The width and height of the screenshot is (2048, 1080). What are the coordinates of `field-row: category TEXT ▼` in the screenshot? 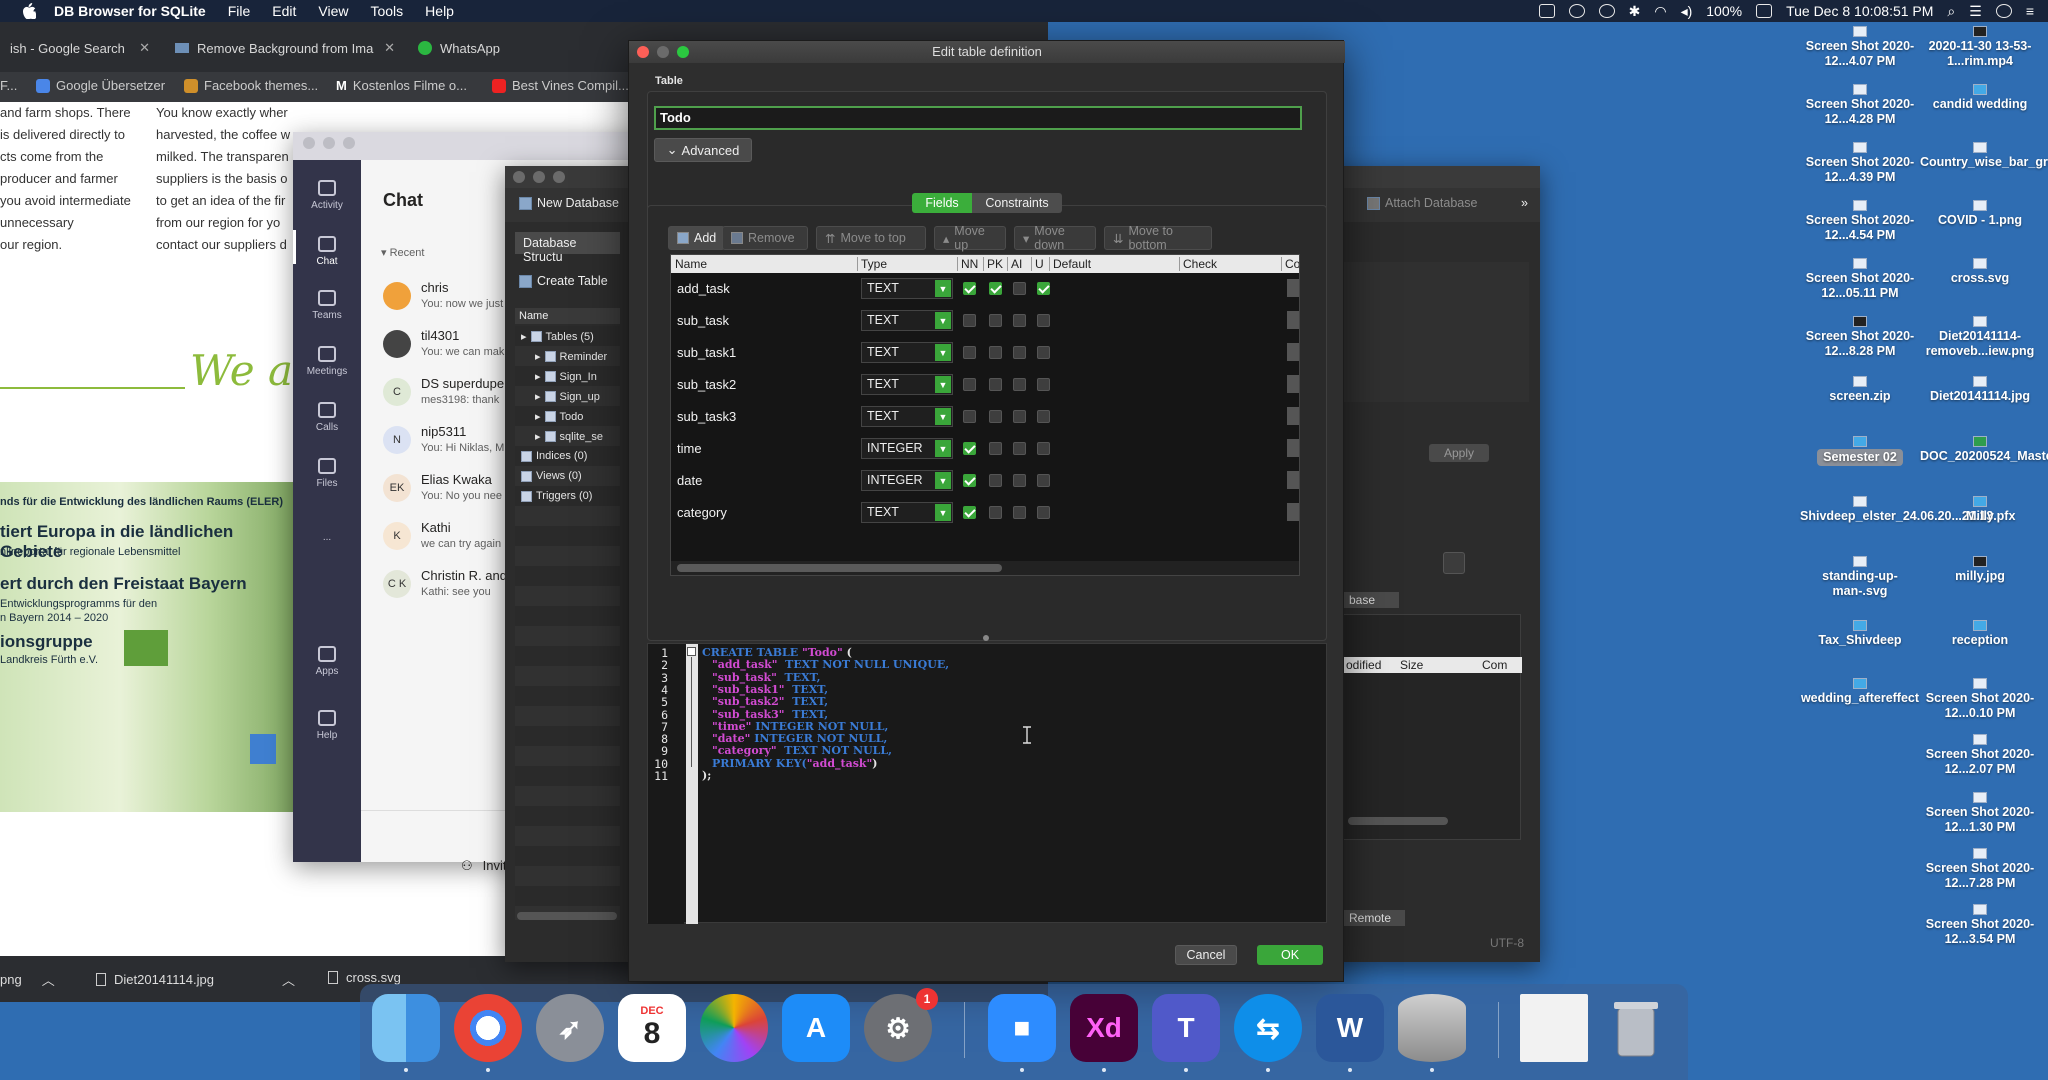 It's located at (985, 513).